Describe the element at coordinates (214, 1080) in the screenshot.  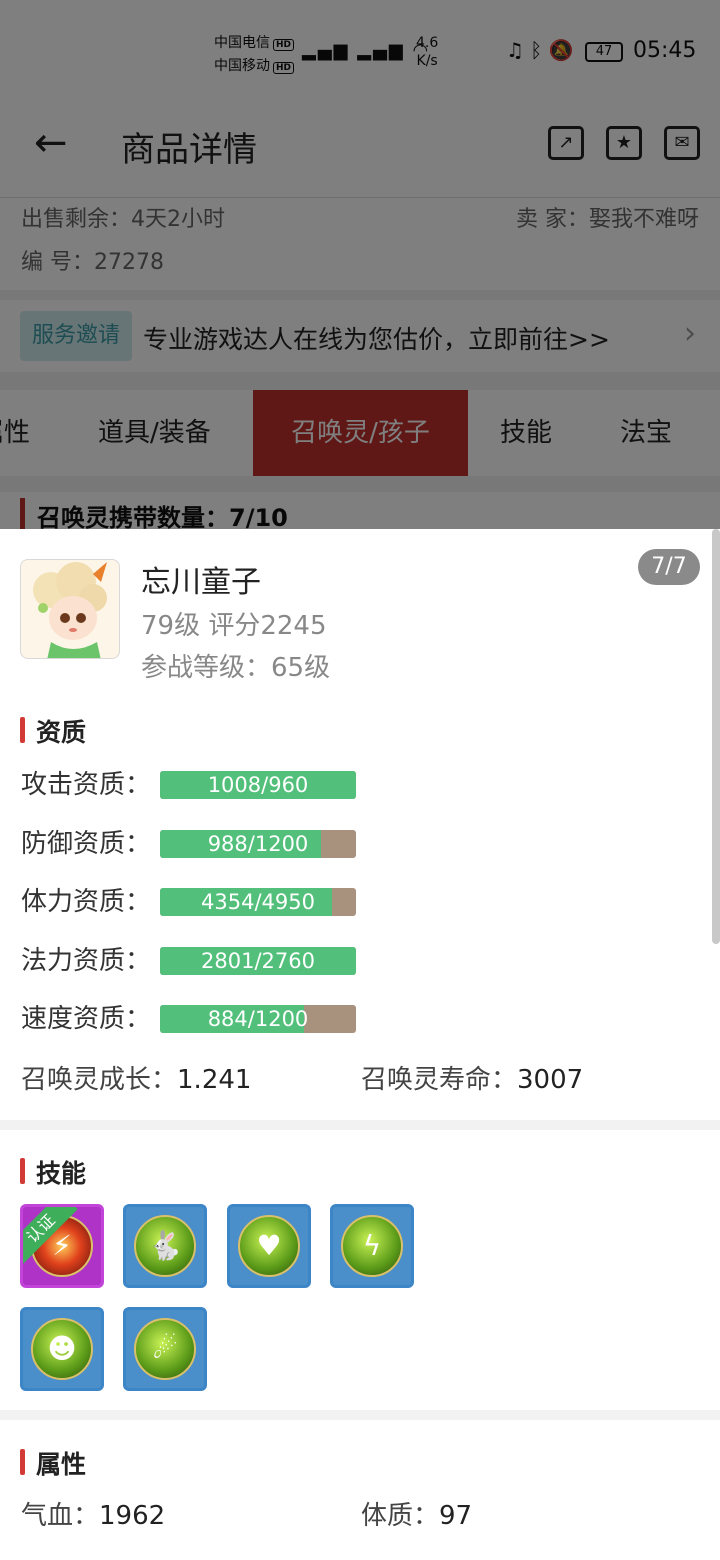
I see `growth-value: 1.241` at that location.